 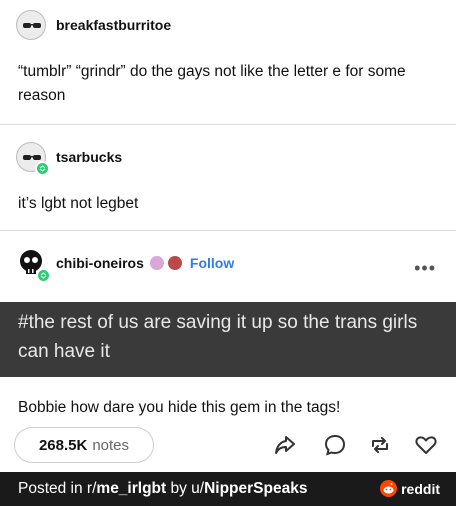 What do you see at coordinates (131, 488) in the screenshot?
I see `subreddit-link: me_irlgbt` at bounding box center [131, 488].